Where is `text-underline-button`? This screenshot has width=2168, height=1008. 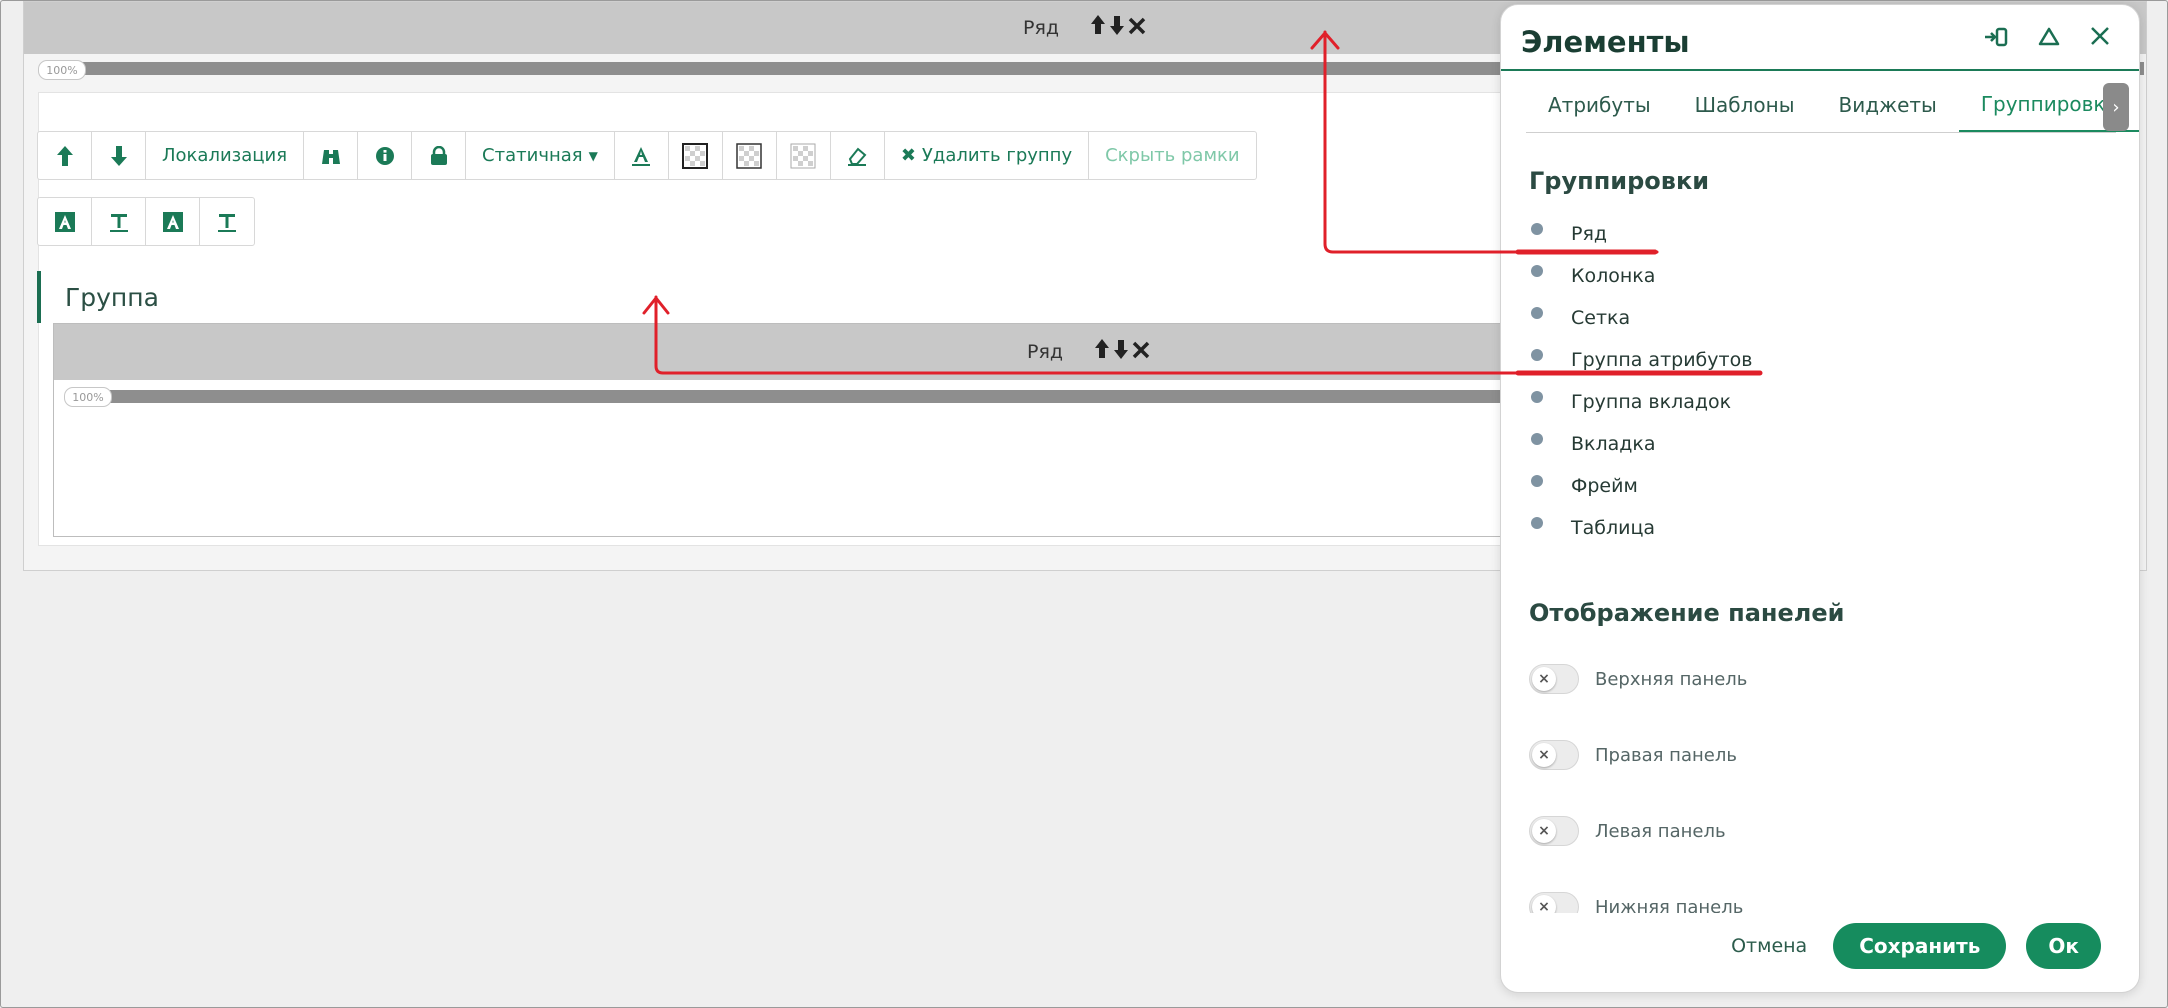
text-underline-button is located at coordinates (119, 221).